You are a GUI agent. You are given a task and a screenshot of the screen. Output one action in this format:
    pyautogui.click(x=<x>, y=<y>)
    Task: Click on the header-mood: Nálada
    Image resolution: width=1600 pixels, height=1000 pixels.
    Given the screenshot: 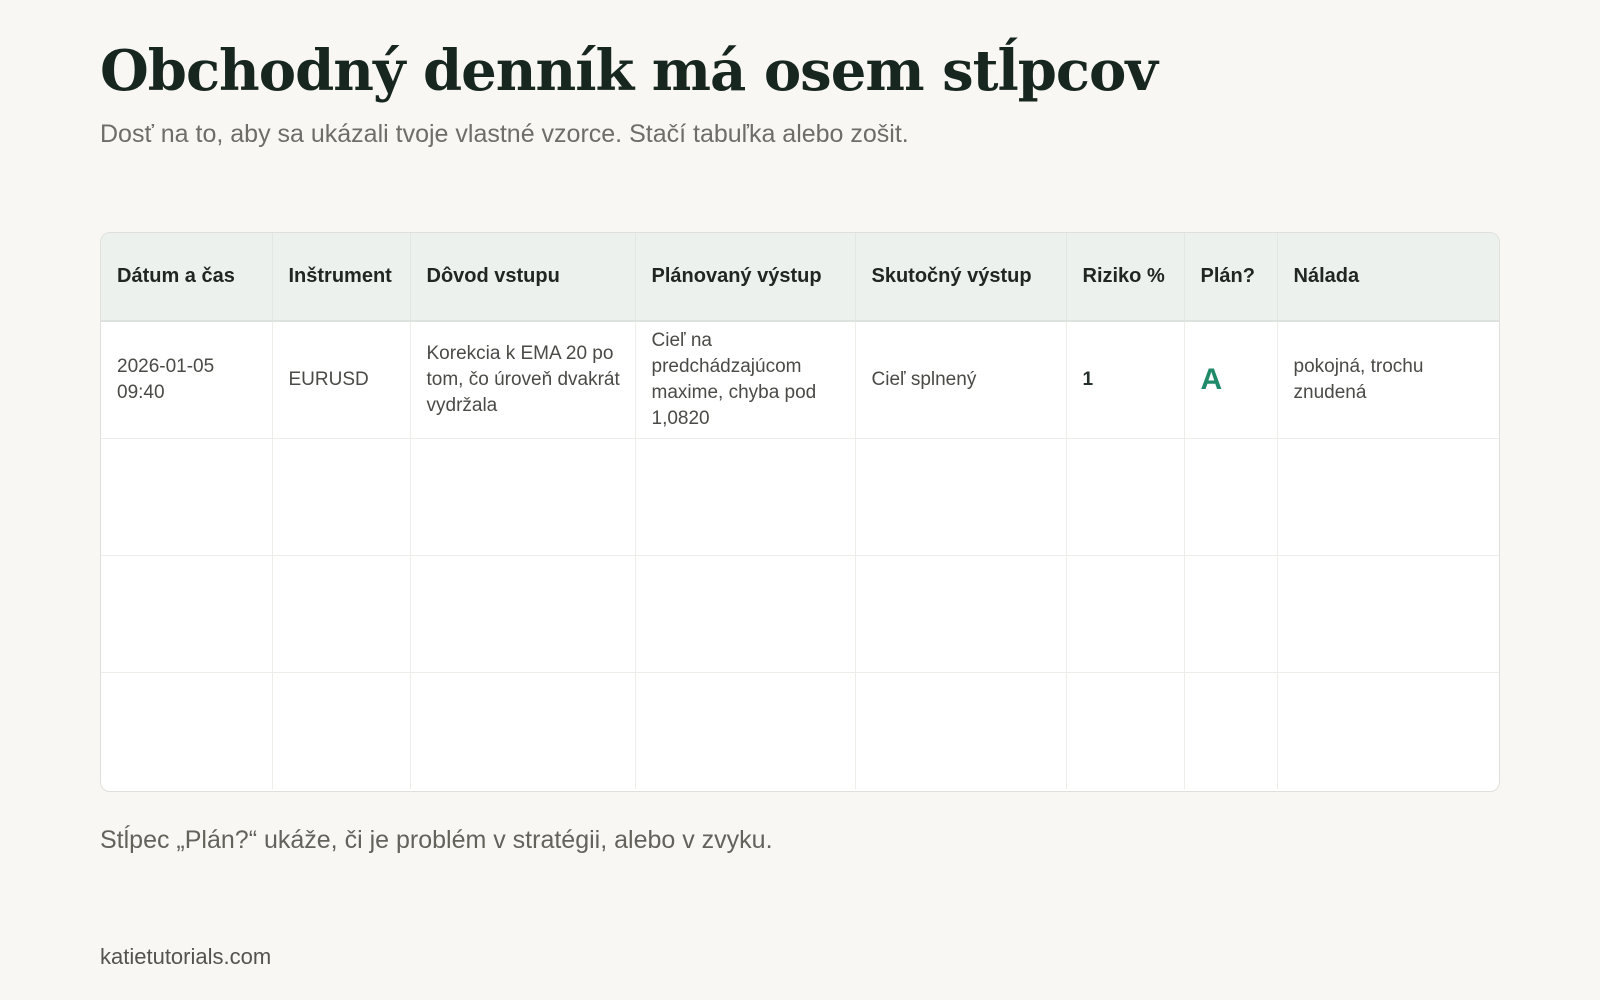 What is the action you would take?
    pyautogui.click(x=1388, y=277)
    